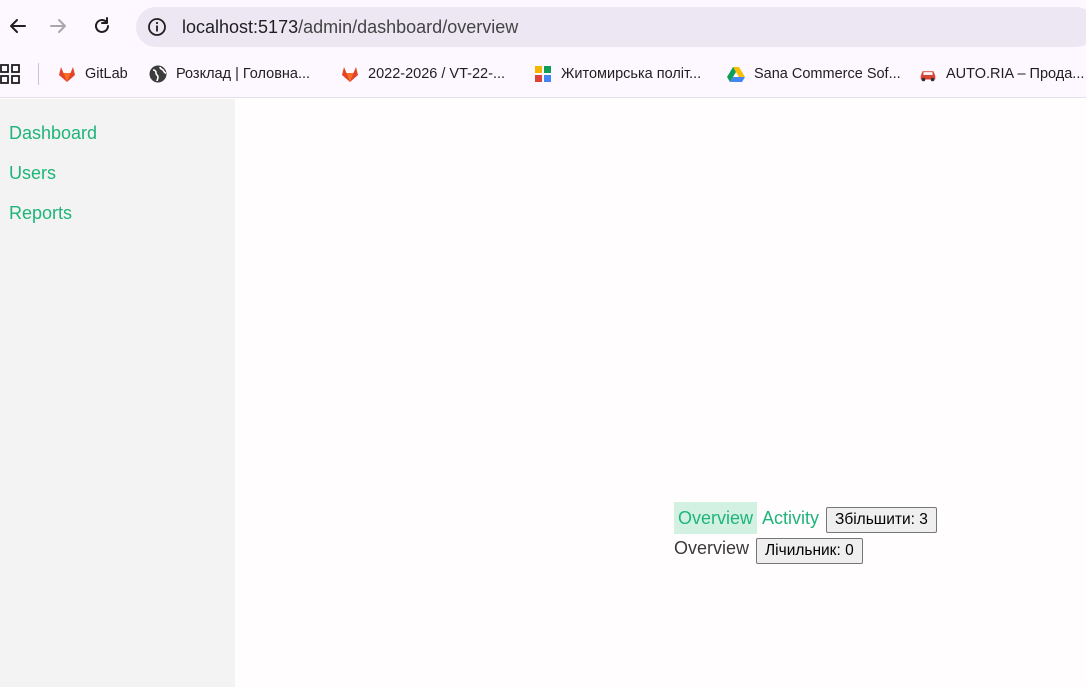 The width and height of the screenshot is (1086, 687). Describe the element at coordinates (611, 27) in the screenshot. I see `address-bar: localhost:5173/admin/dashboard/overview` at that location.